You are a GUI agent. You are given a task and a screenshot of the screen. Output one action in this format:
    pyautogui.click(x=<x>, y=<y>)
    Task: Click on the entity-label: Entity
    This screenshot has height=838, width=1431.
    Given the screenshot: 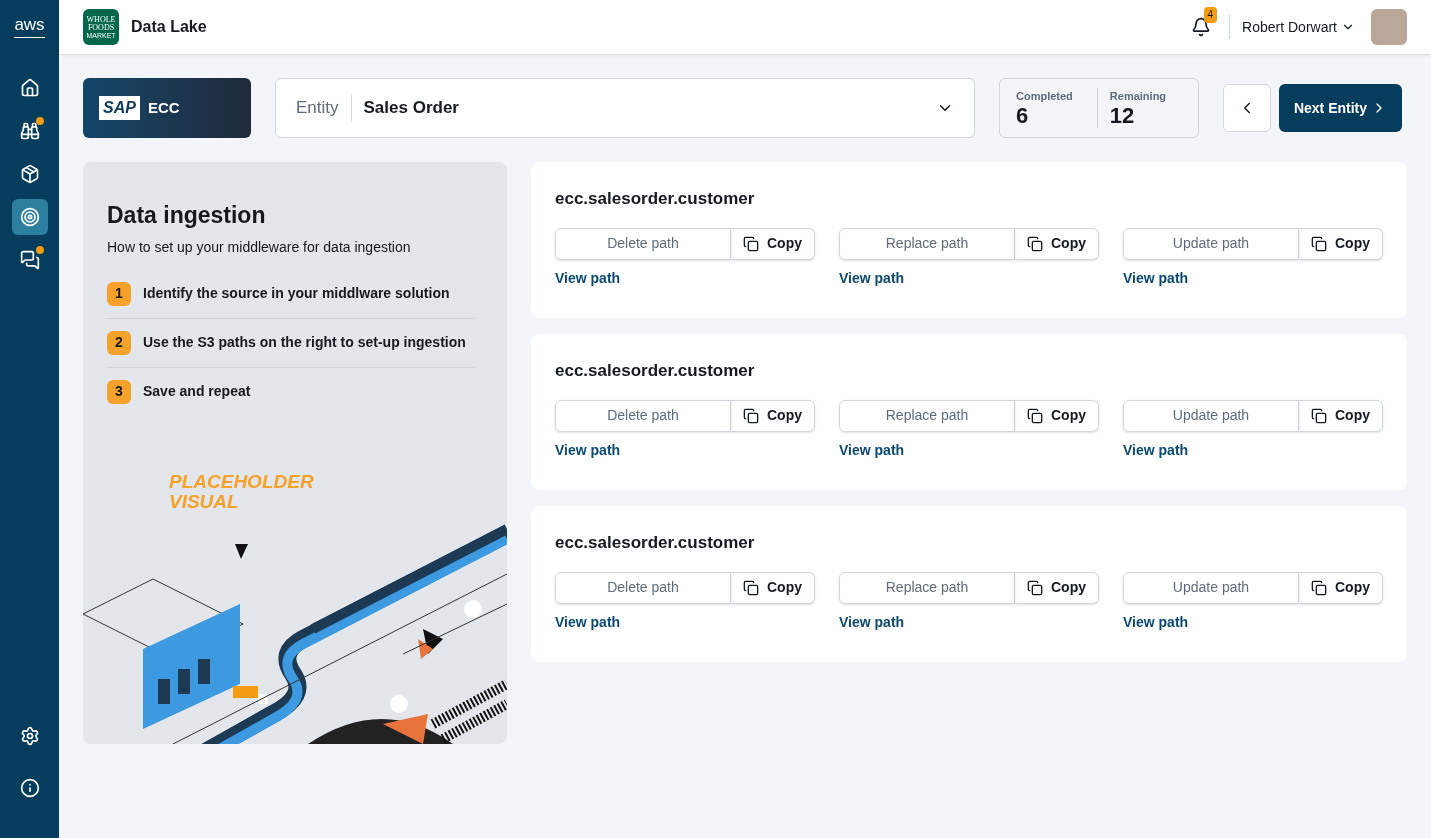 What is the action you would take?
    pyautogui.click(x=324, y=108)
    